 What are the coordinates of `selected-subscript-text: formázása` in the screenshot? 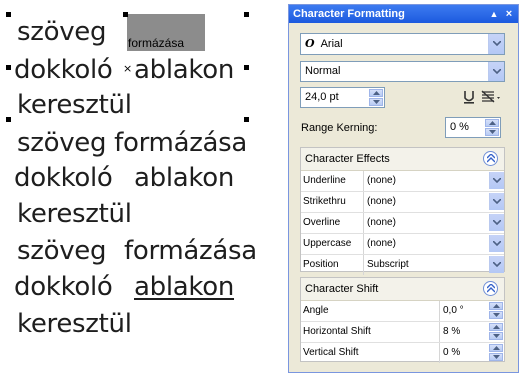 It's located at (156, 43).